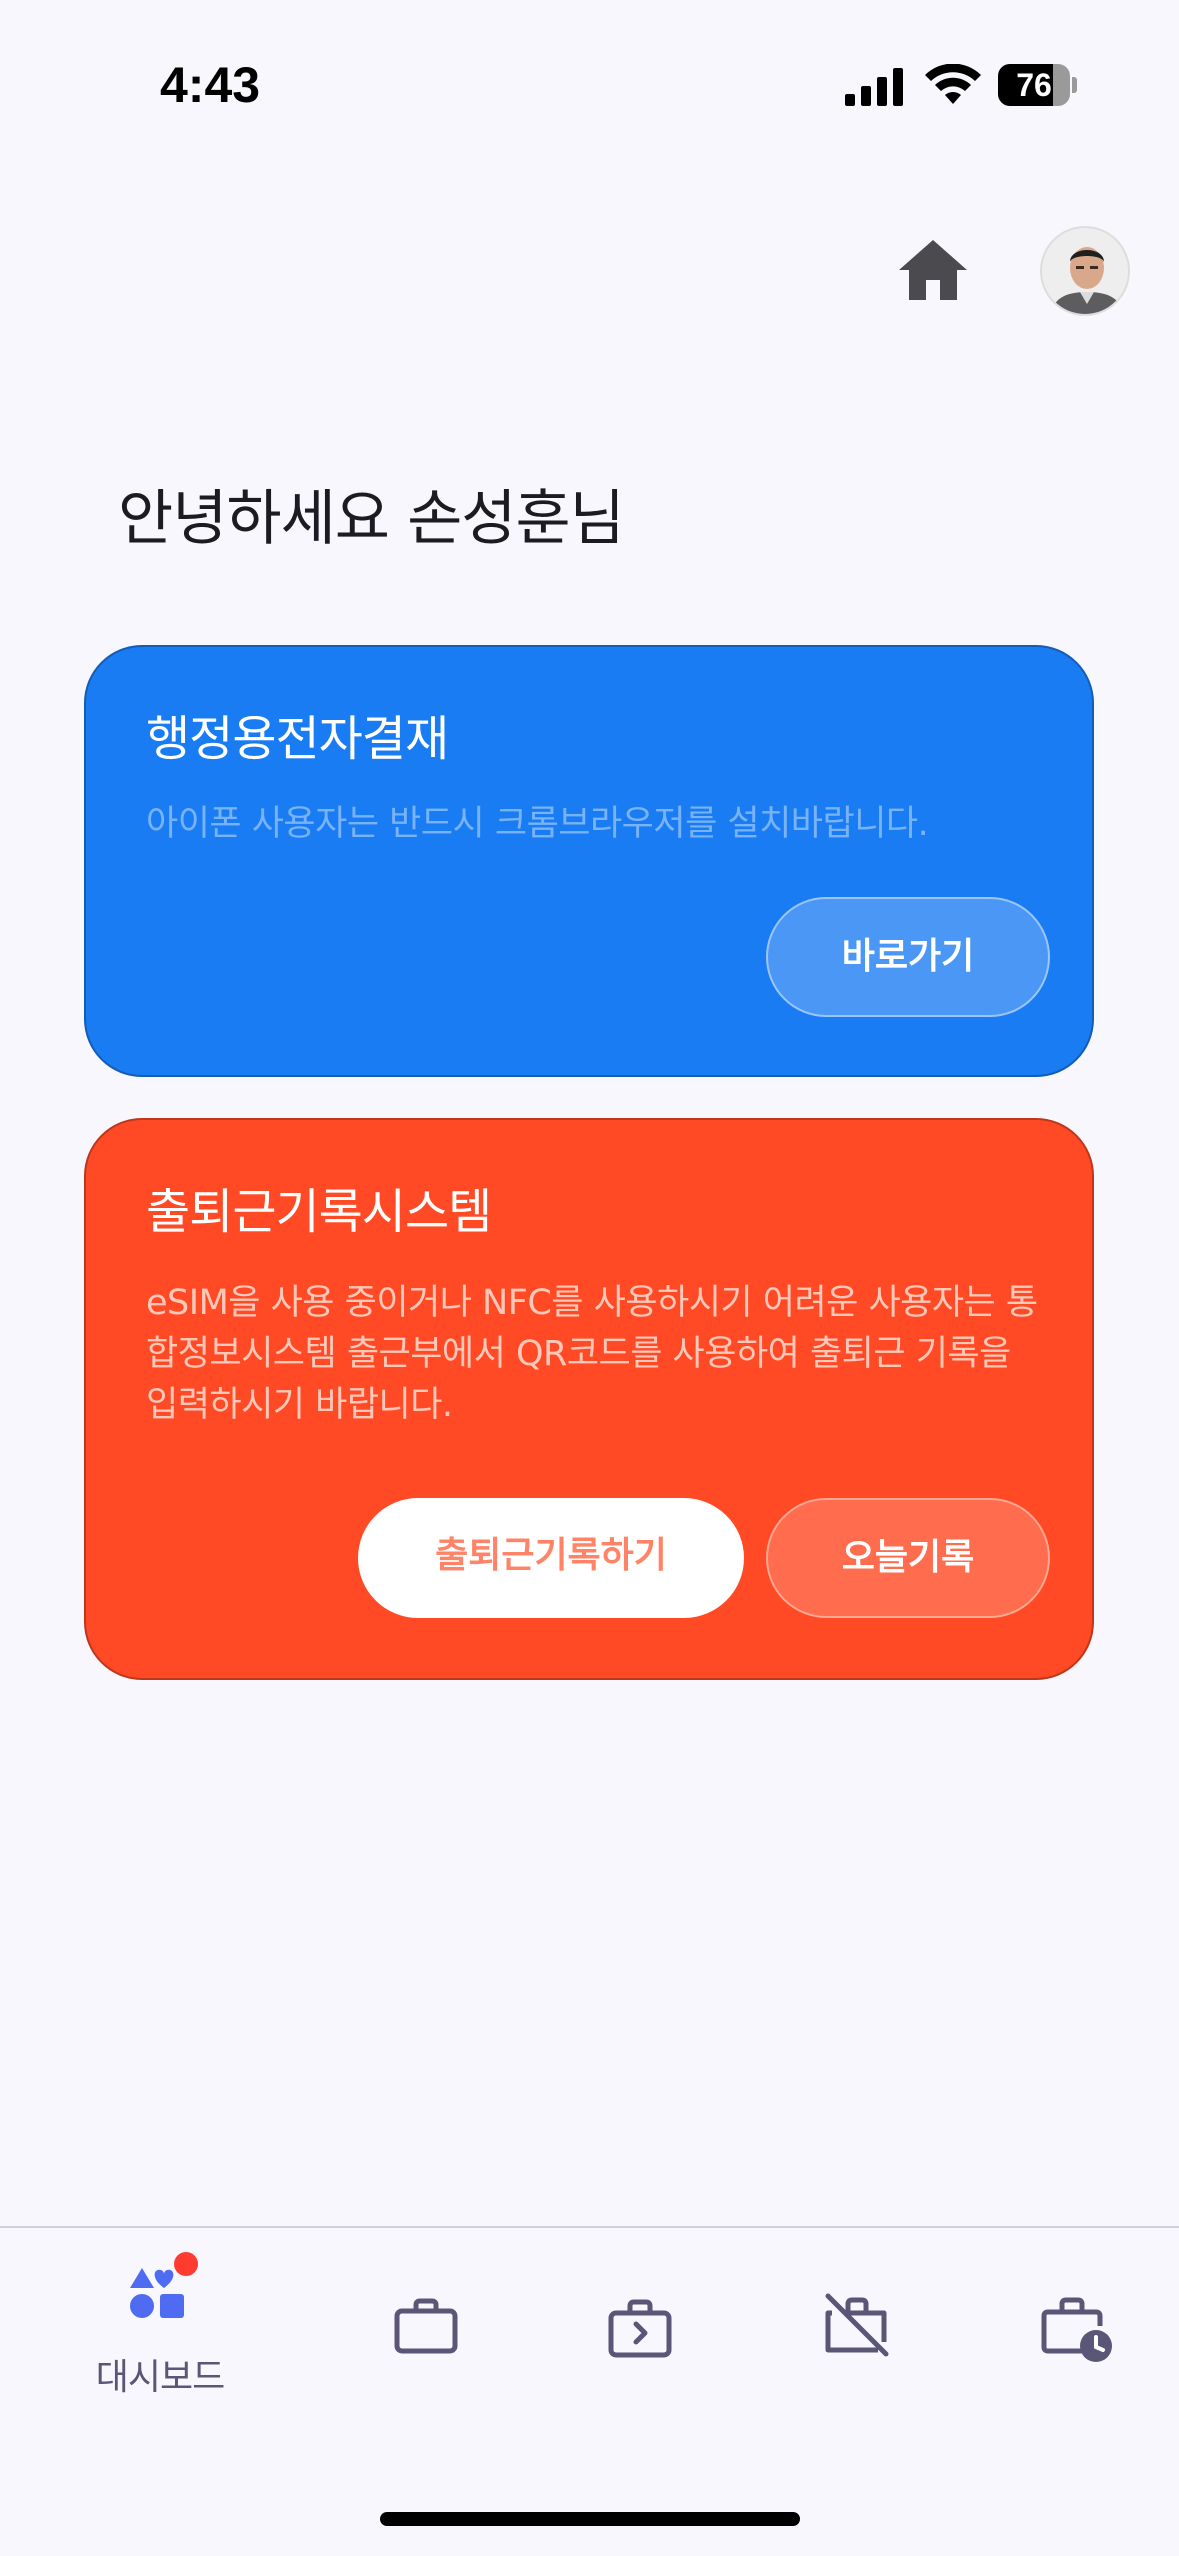  I want to click on battery-level: 76, so click(1034, 85).